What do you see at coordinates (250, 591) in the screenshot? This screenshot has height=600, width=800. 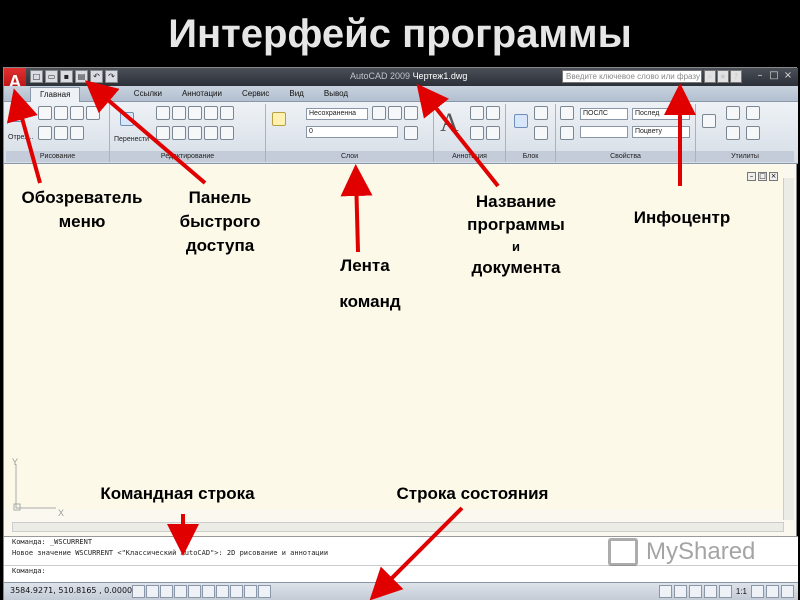 I see `lwt-toggle` at bounding box center [250, 591].